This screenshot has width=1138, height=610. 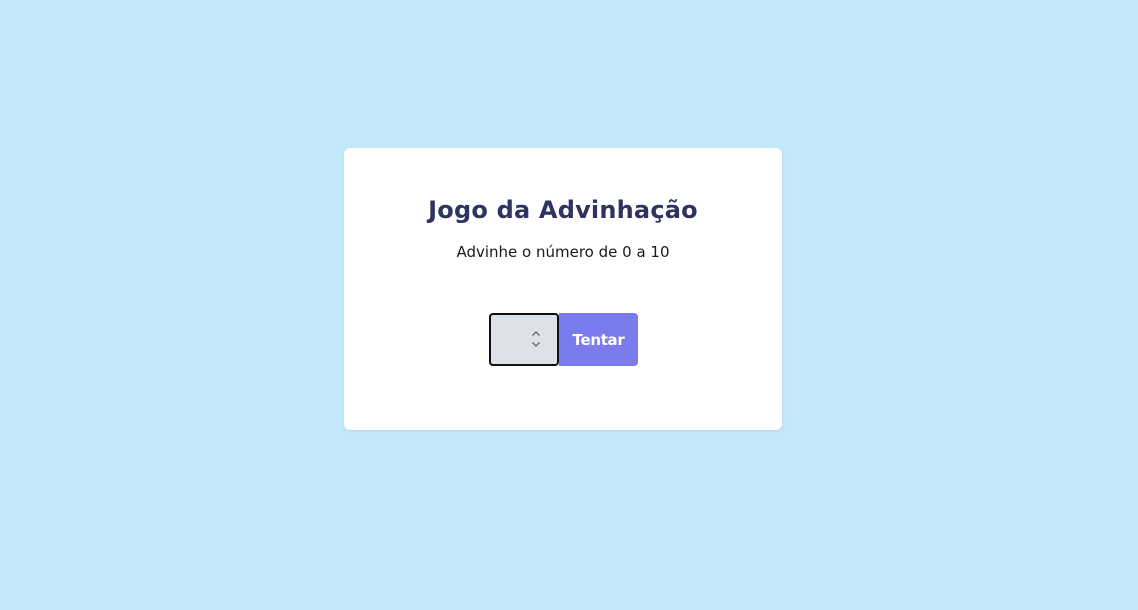 I want to click on instructions-text: Advinhe o número de 0 a 10, so click(x=563, y=252).